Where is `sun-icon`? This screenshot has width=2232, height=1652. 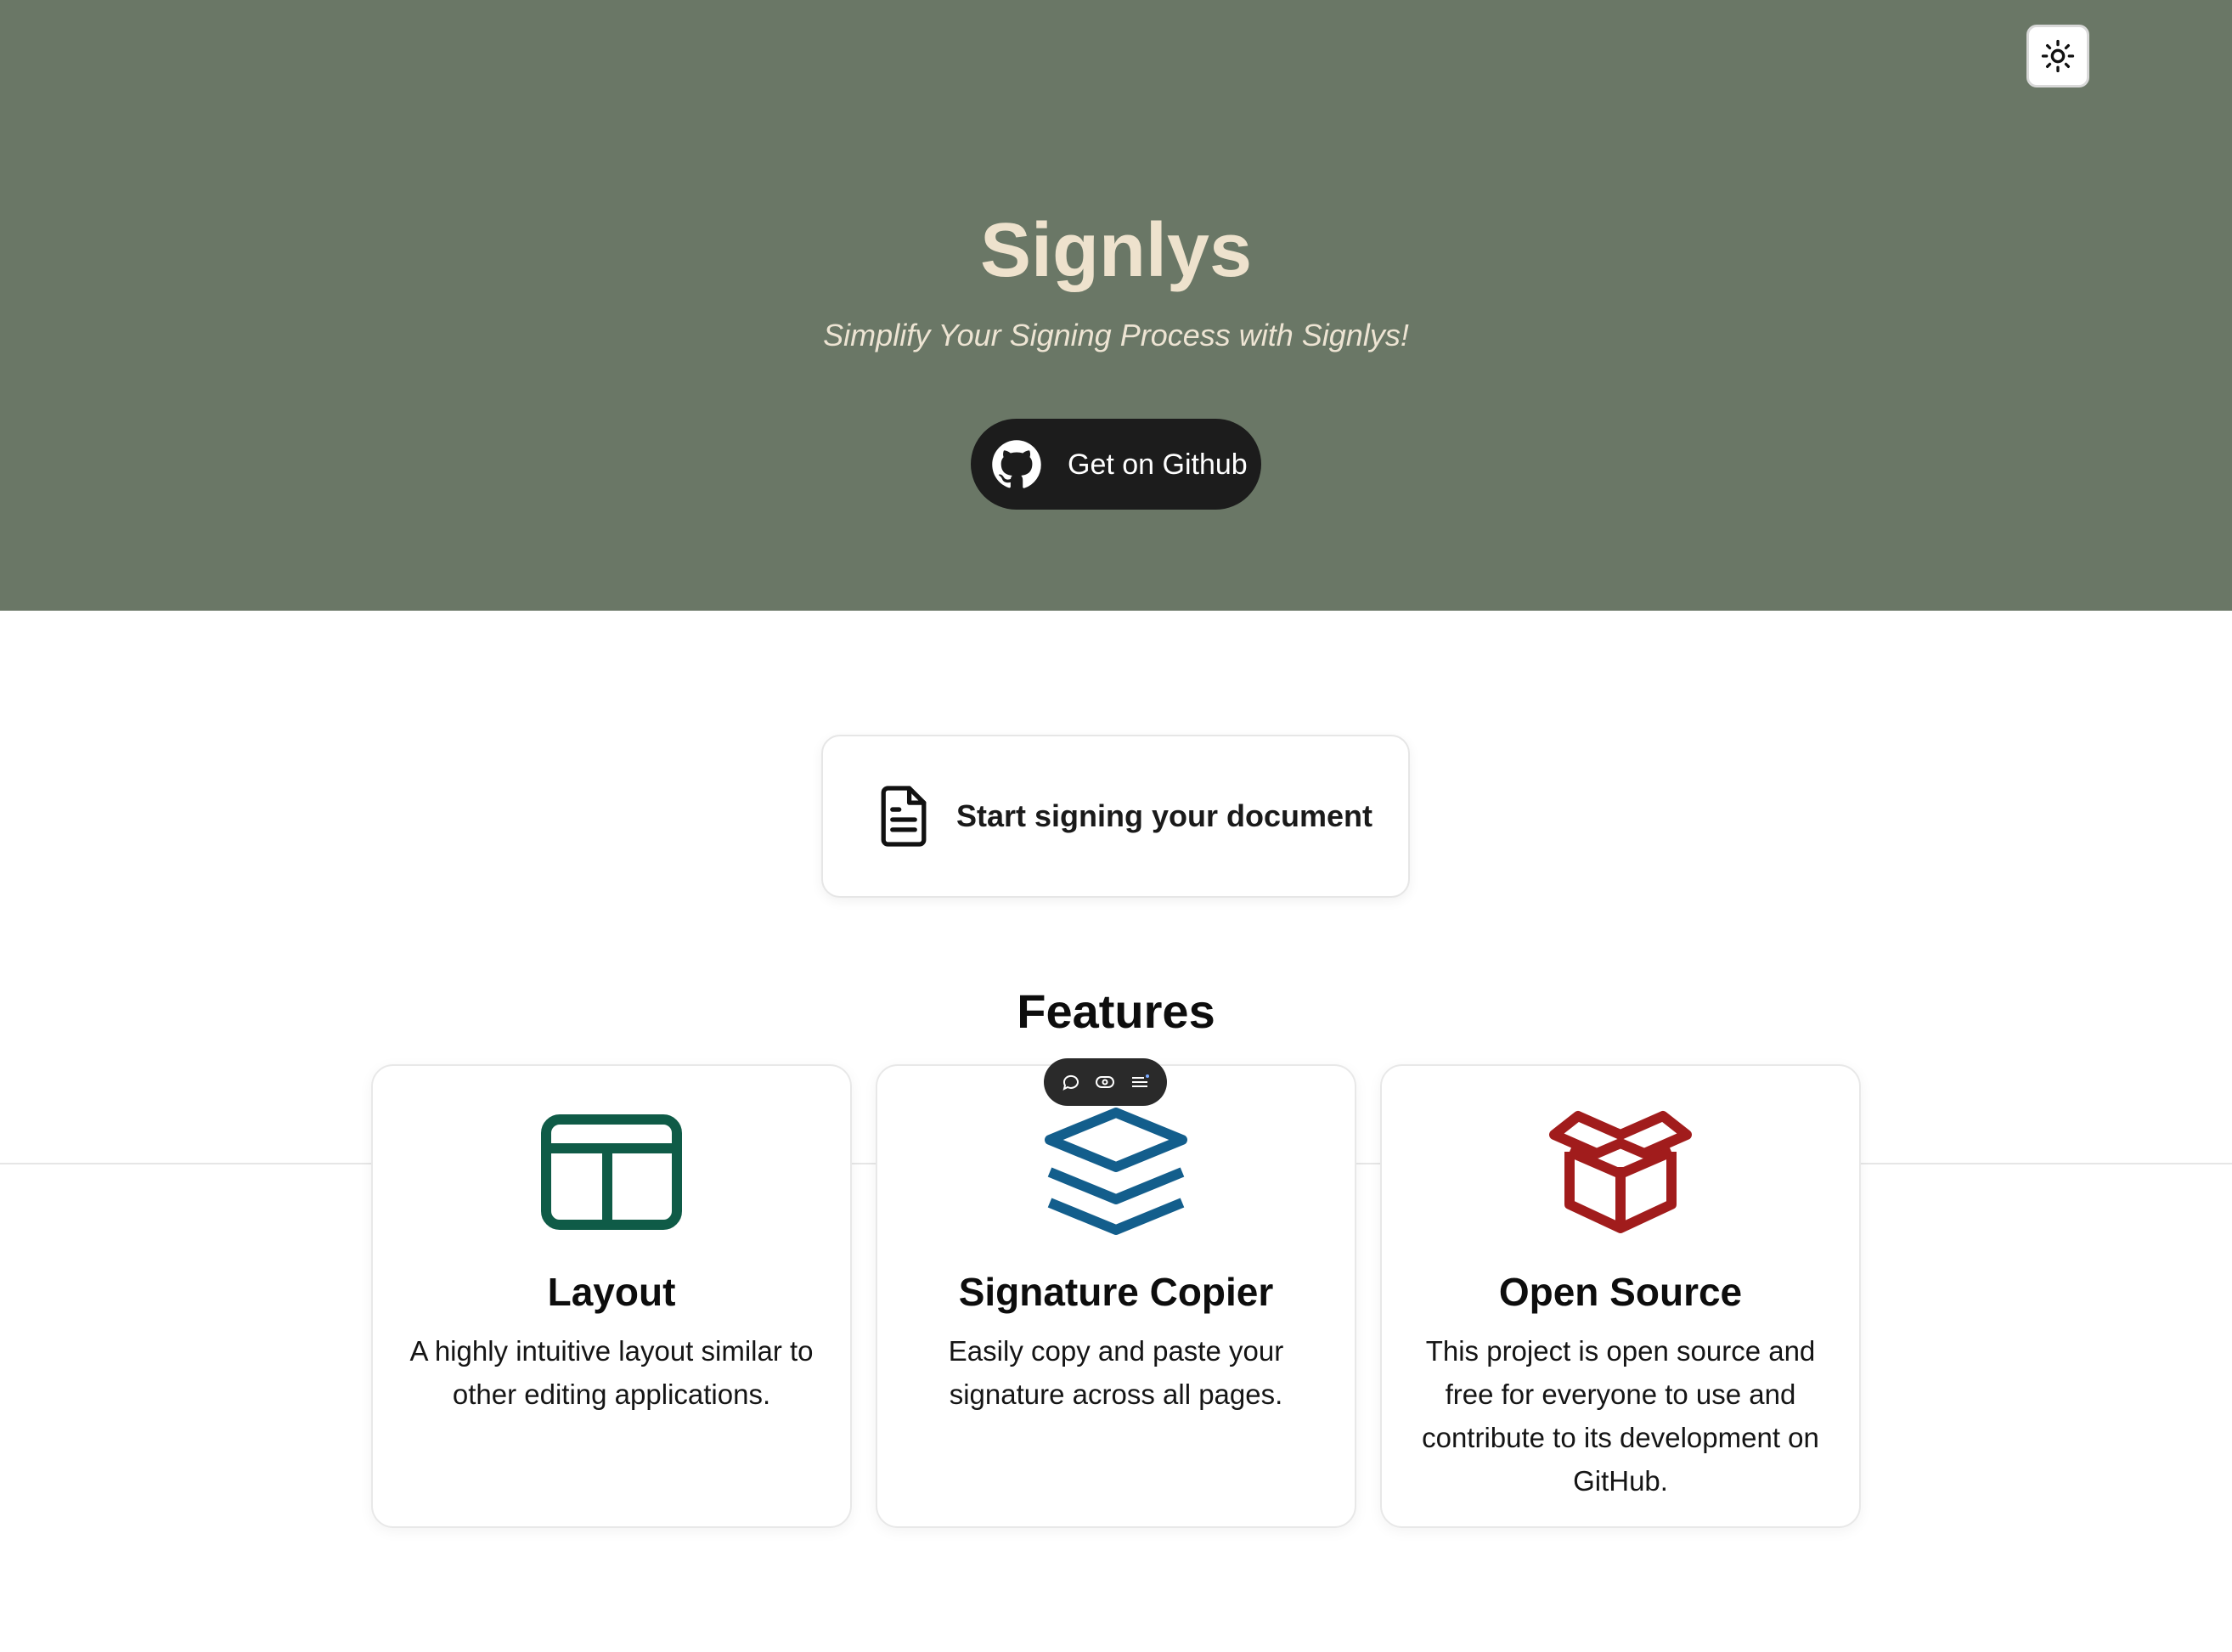 sun-icon is located at coordinates (2058, 56).